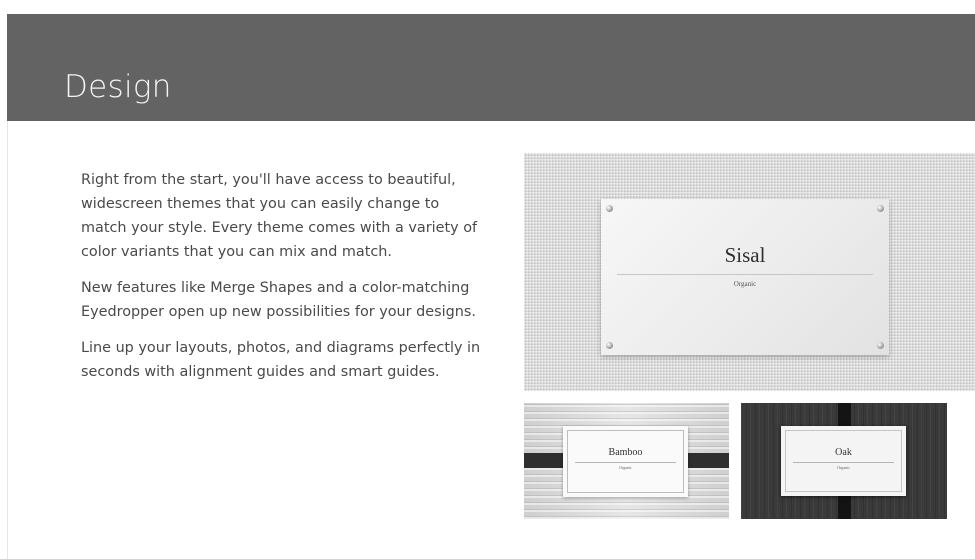  What do you see at coordinates (487, 7) in the screenshot?
I see `top-strip` at bounding box center [487, 7].